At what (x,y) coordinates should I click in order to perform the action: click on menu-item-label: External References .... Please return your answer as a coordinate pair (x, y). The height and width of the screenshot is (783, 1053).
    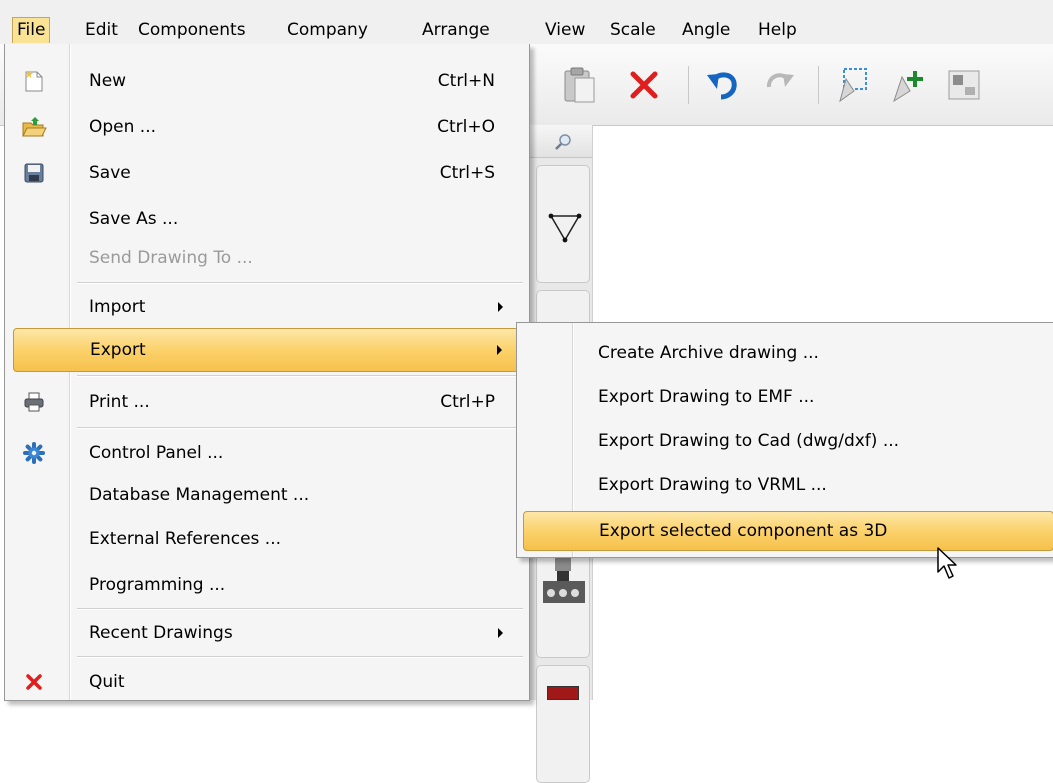
    Looking at the image, I should click on (185, 539).